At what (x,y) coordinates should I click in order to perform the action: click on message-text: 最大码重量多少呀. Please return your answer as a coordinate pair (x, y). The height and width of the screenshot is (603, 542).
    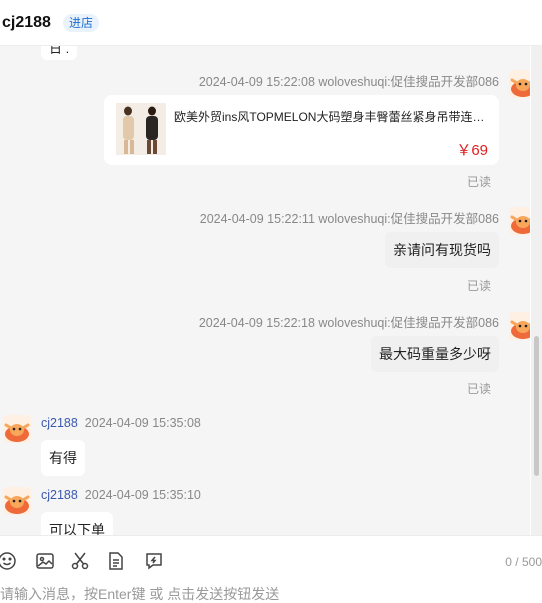
    Looking at the image, I should click on (435, 354).